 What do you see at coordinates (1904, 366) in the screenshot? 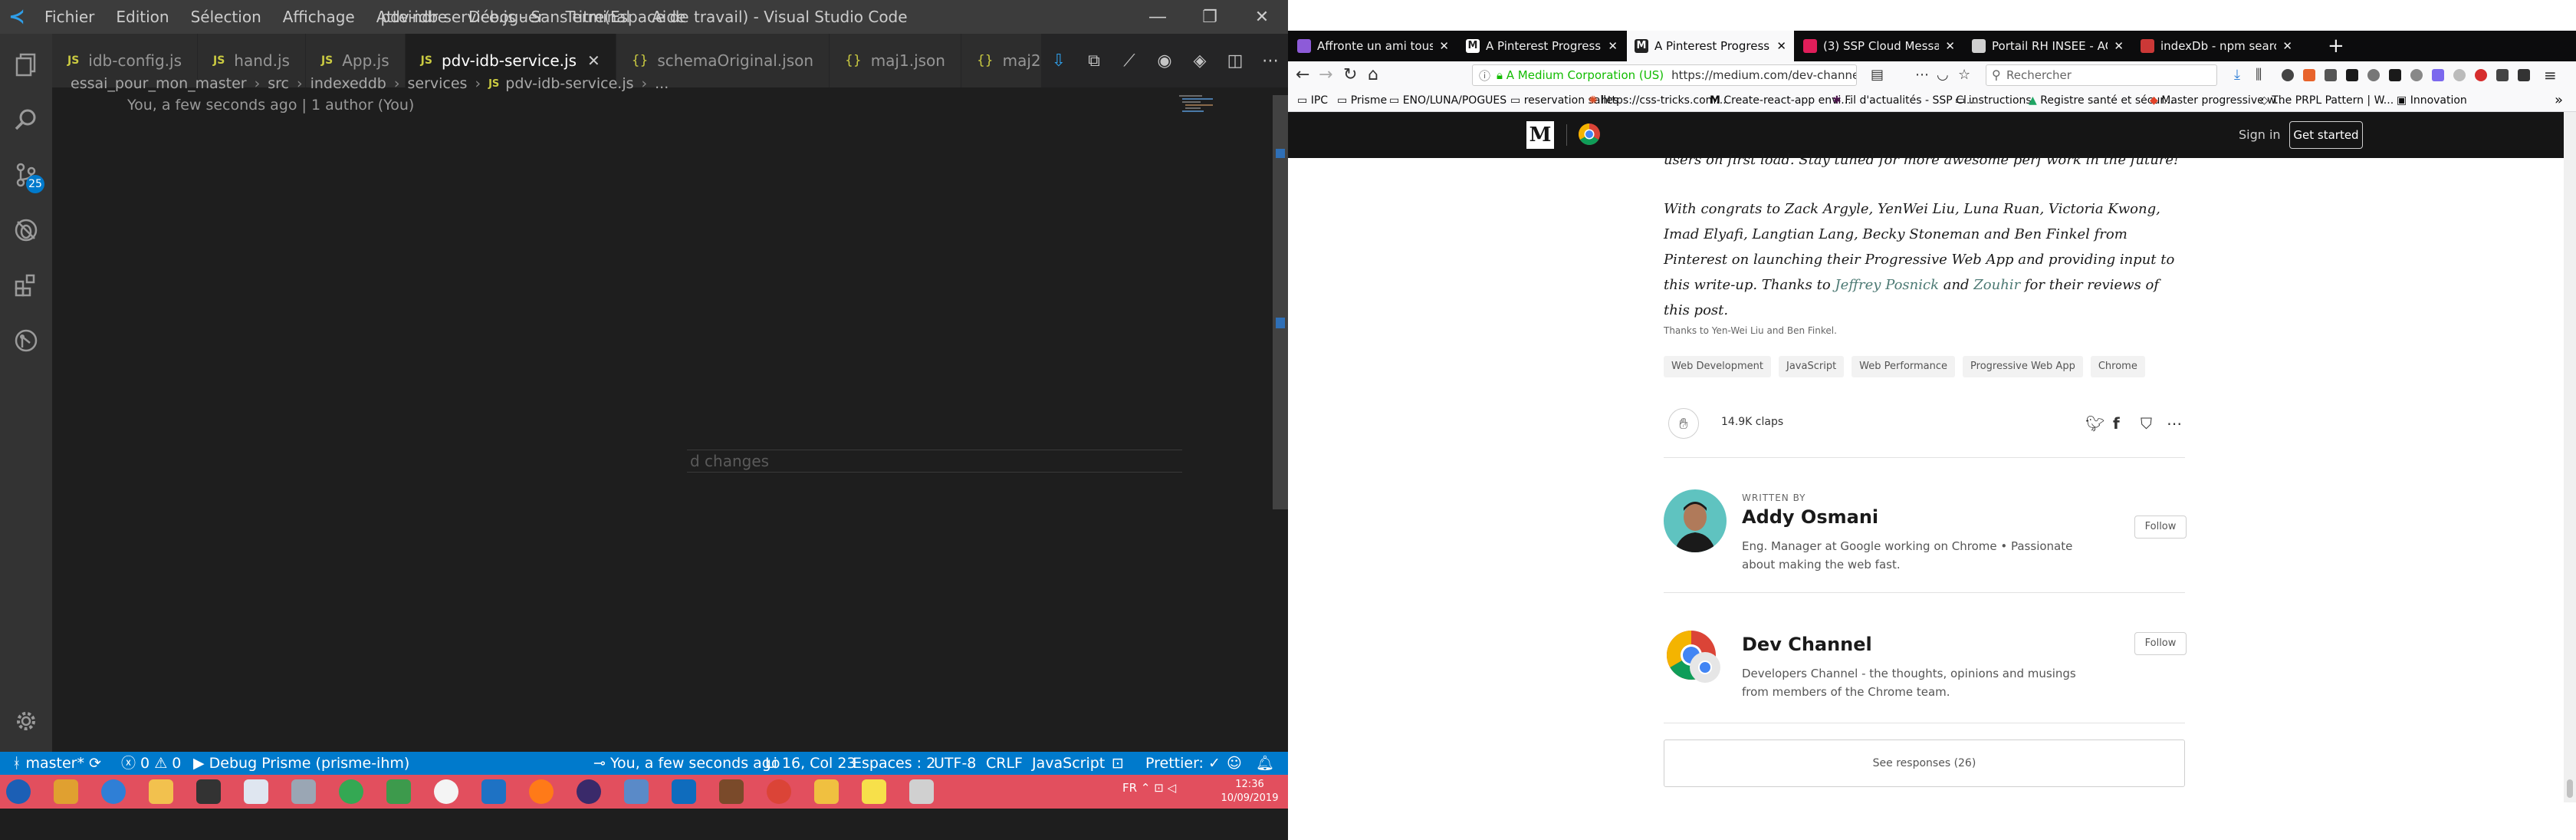
I see `tag-web-performance: Web Performance` at bounding box center [1904, 366].